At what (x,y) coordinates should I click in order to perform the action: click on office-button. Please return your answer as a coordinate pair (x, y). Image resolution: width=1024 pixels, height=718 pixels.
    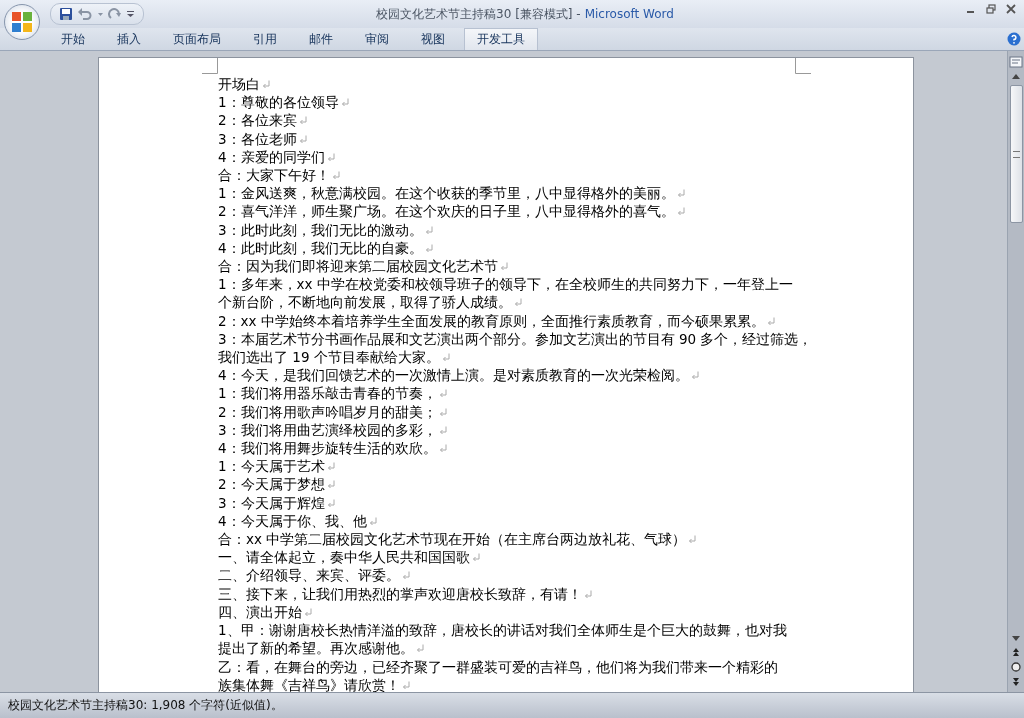
    Looking at the image, I should click on (22, 22).